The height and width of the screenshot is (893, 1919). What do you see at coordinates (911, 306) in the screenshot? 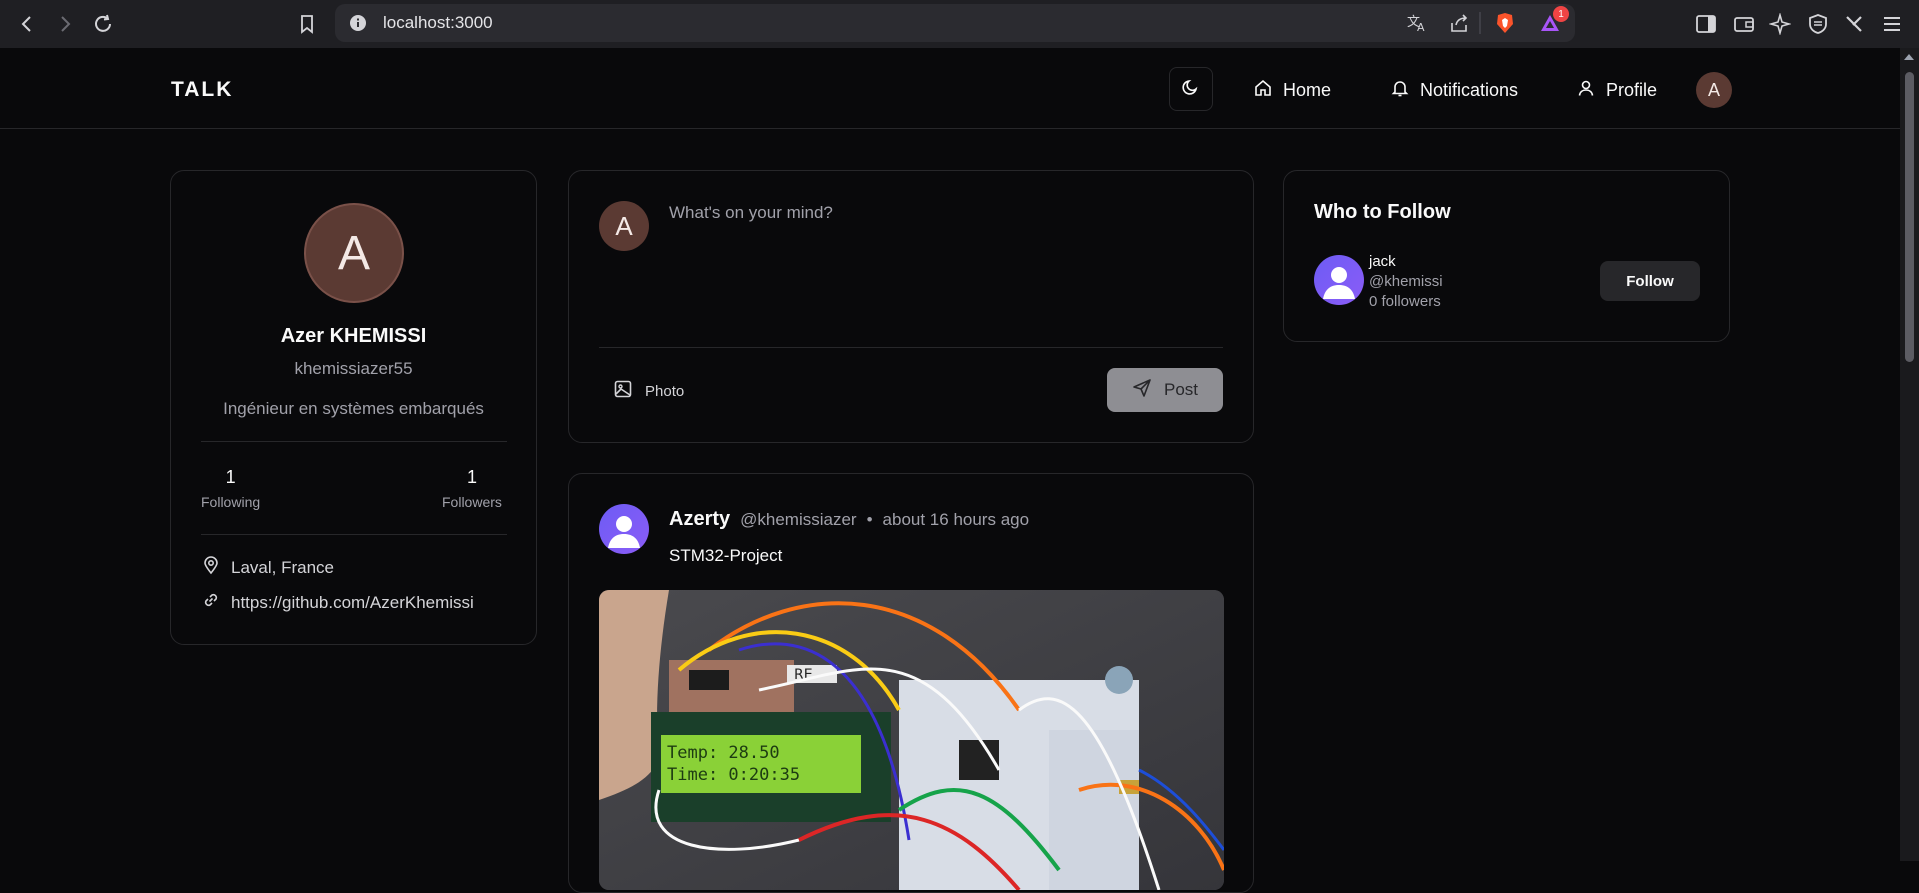
I see `post-composer: A What's on your mind? Photo Post` at bounding box center [911, 306].